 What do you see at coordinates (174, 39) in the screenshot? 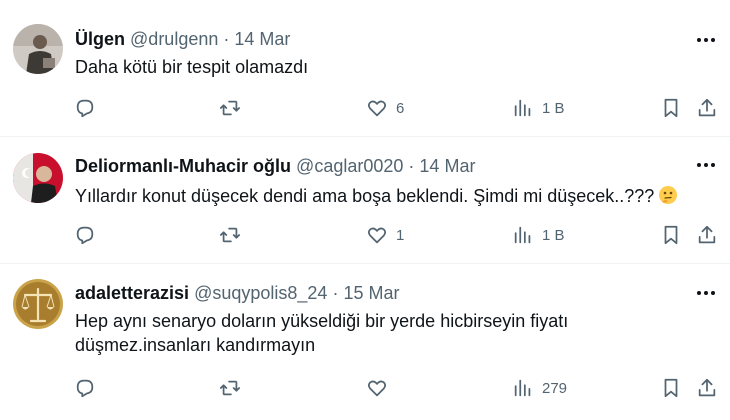
I see `author-handle: @drulgenn` at bounding box center [174, 39].